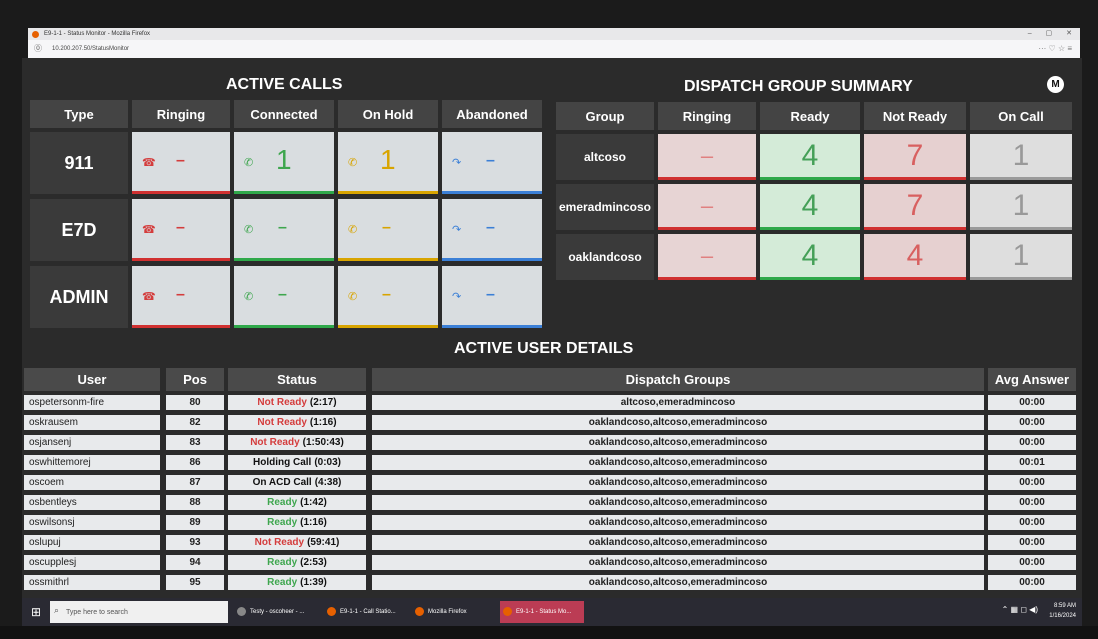  I want to click on dg-emeradmincoso-ringing: –, so click(707, 207).